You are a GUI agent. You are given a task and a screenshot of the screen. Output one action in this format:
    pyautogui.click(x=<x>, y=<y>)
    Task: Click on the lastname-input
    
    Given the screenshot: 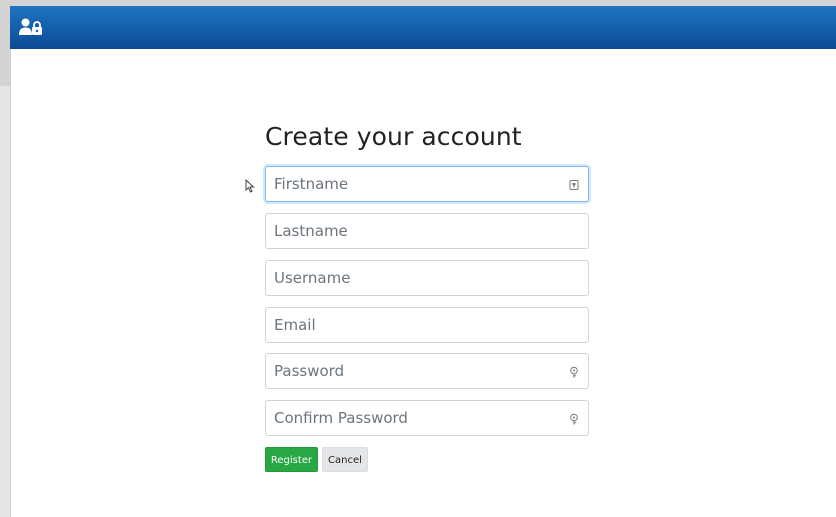 What is the action you would take?
    pyautogui.click(x=427, y=231)
    